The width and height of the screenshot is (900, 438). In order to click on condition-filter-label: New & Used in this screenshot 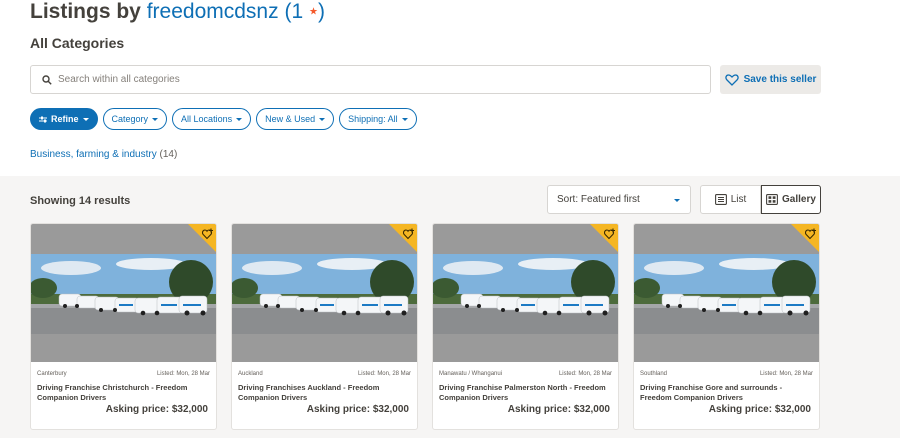, I will do `click(290, 119)`.